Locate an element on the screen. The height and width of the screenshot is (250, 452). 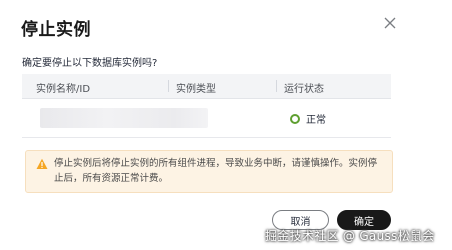
status-text: 正常 is located at coordinates (316, 120).